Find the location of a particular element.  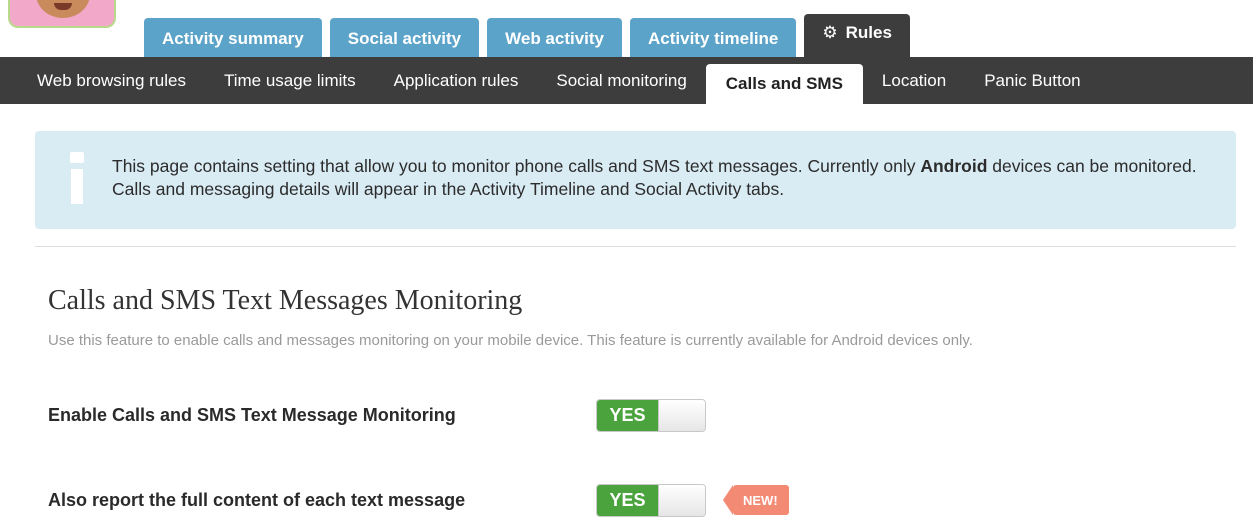

tab-social-activity: Social activity is located at coordinates (404, 37).